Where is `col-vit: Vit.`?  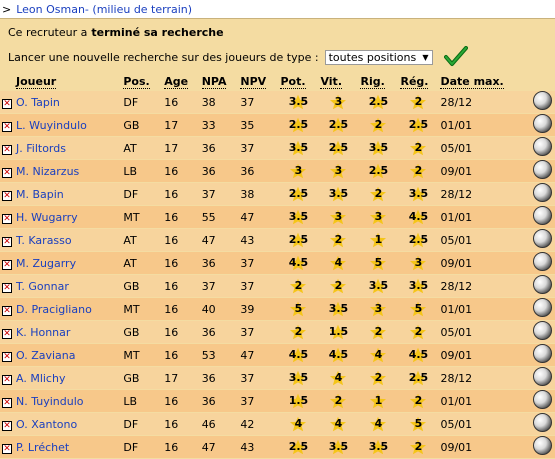
col-vit: Vit. is located at coordinates (338, 81).